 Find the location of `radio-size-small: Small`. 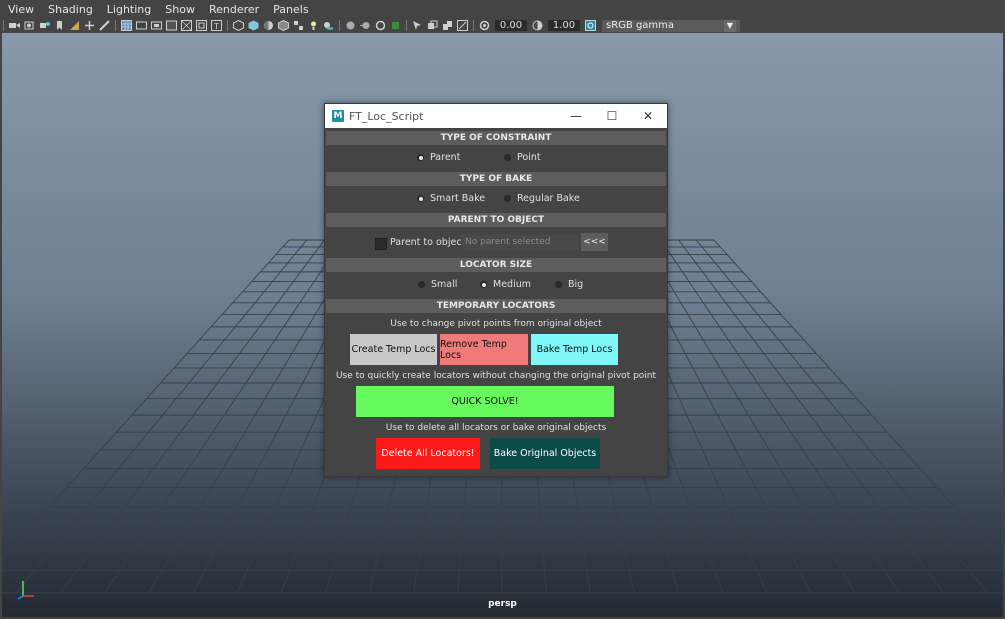

radio-size-small: Small is located at coordinates (437, 284).